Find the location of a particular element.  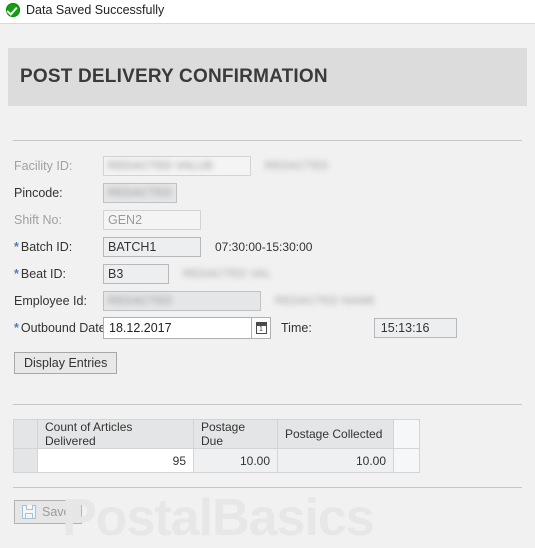

page-title: POST DELIVERY CONFIRMATION is located at coordinates (174, 76).